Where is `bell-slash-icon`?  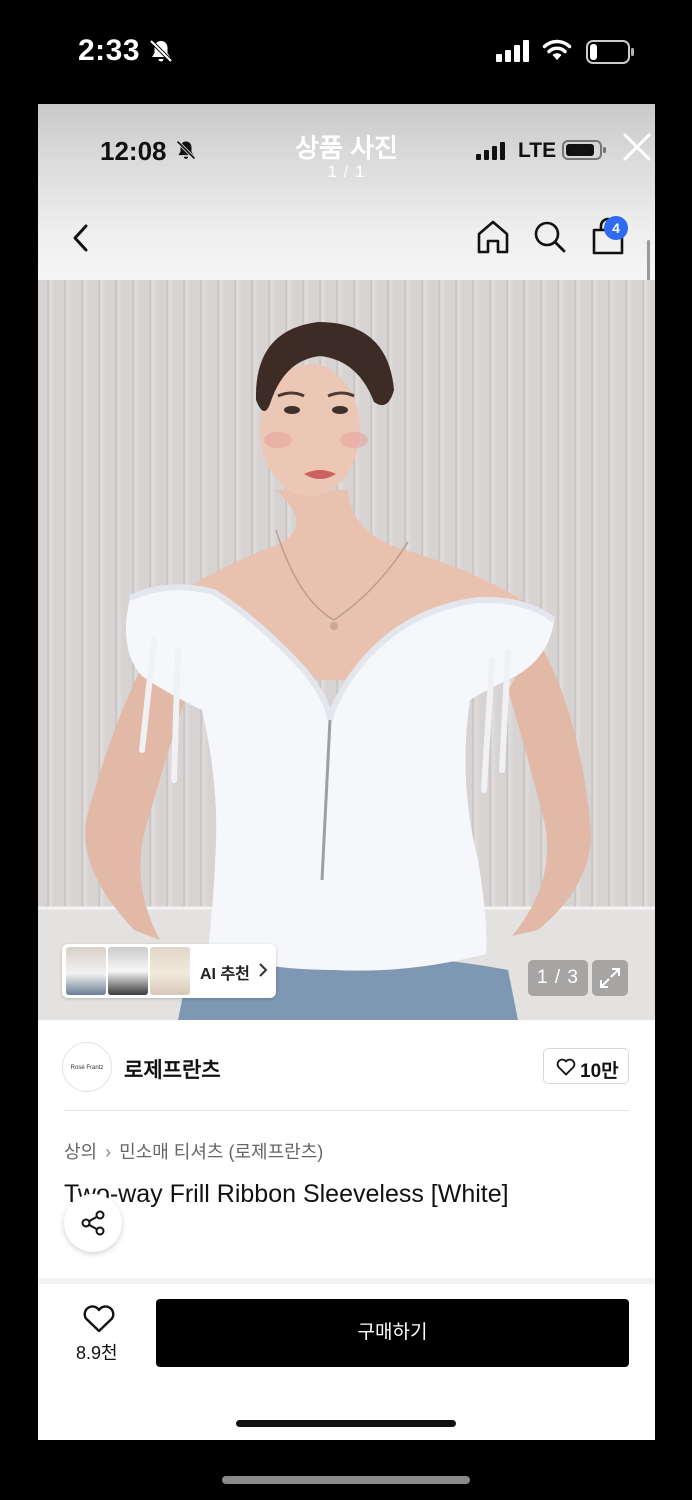 bell-slash-icon is located at coordinates (161, 51).